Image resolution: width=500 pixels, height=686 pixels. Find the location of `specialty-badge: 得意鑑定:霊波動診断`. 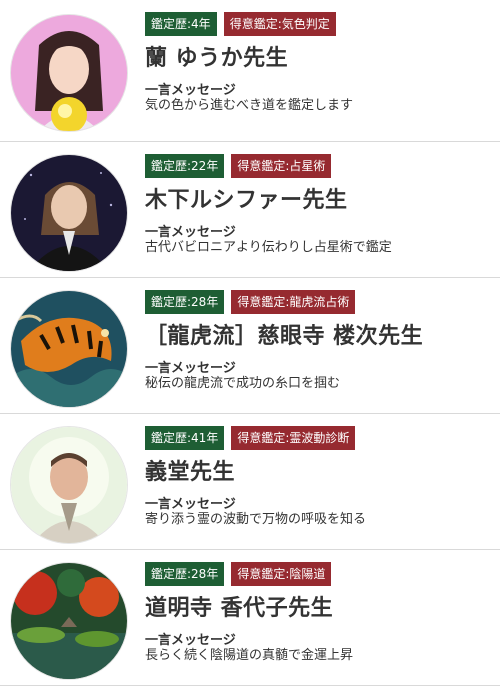

specialty-badge: 得意鑑定:霊波動診断 is located at coordinates (293, 438).